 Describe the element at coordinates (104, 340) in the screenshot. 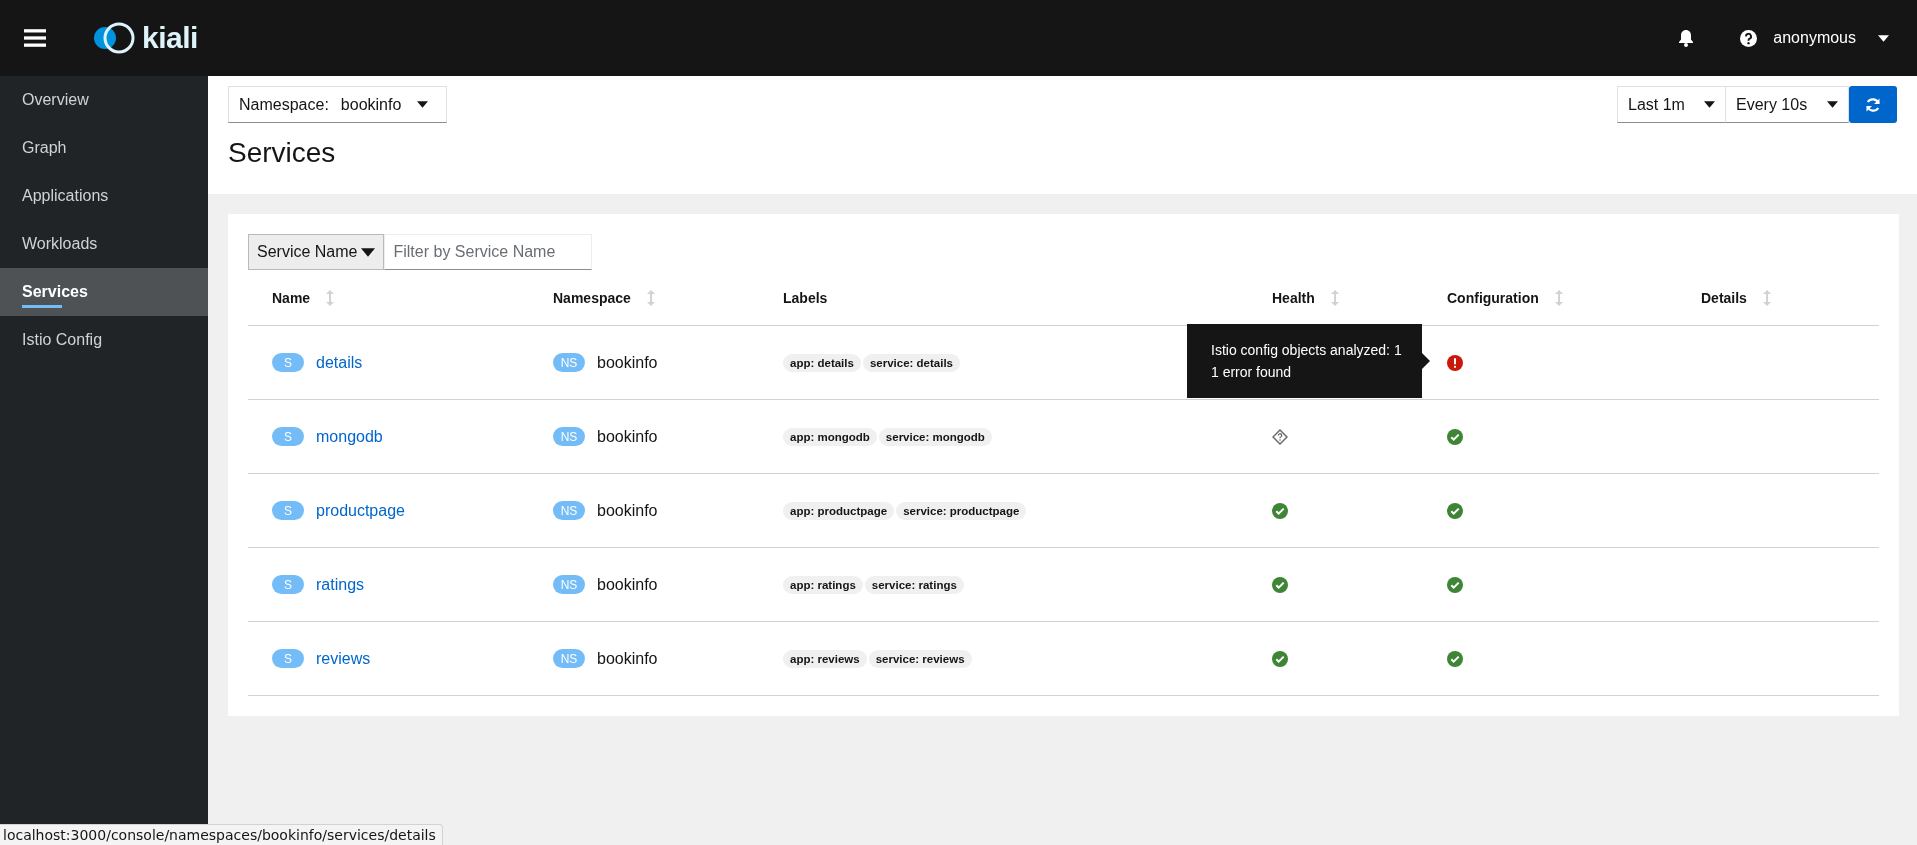

I see `nav-item: Istio Config` at that location.